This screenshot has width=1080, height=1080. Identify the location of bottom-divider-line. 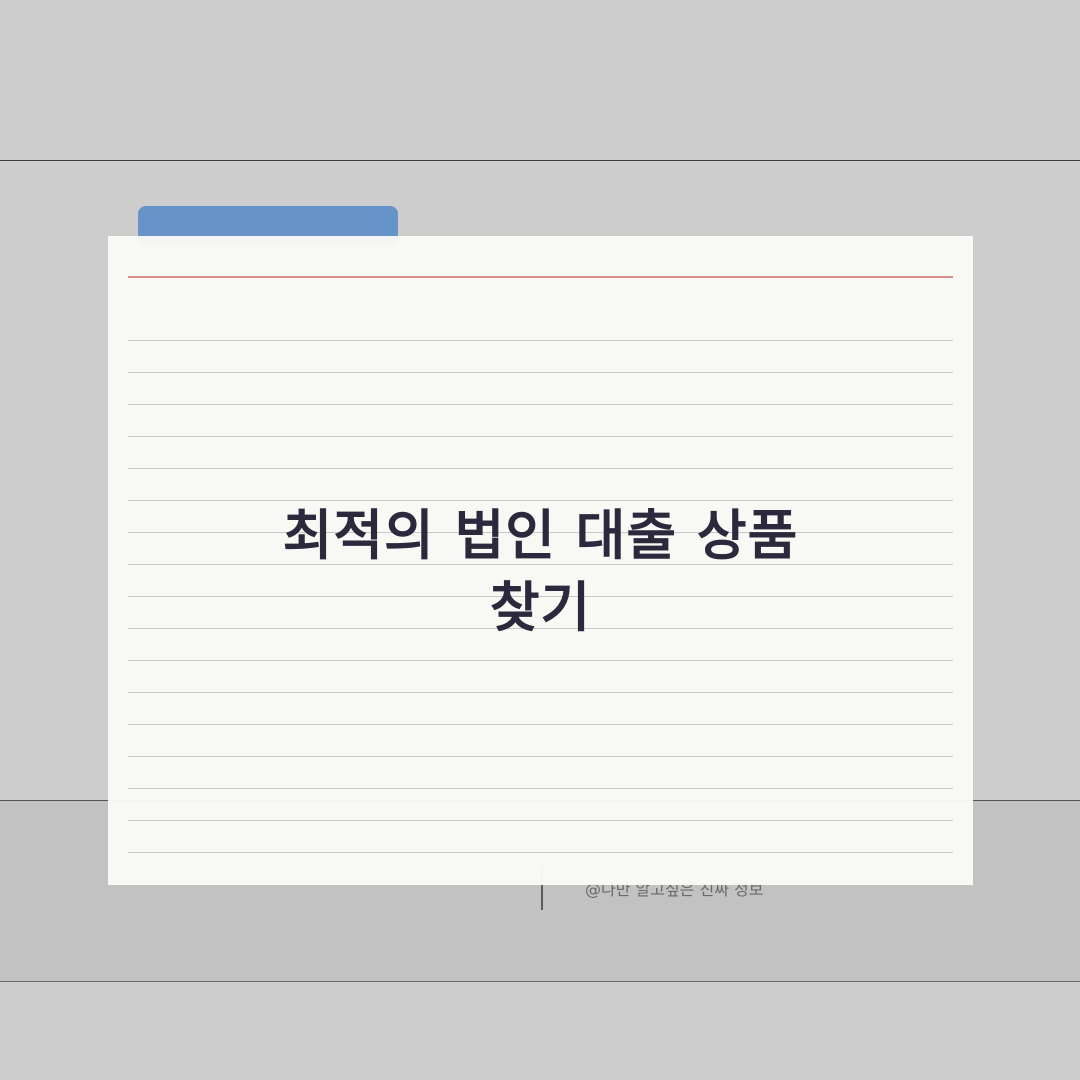
(540, 981).